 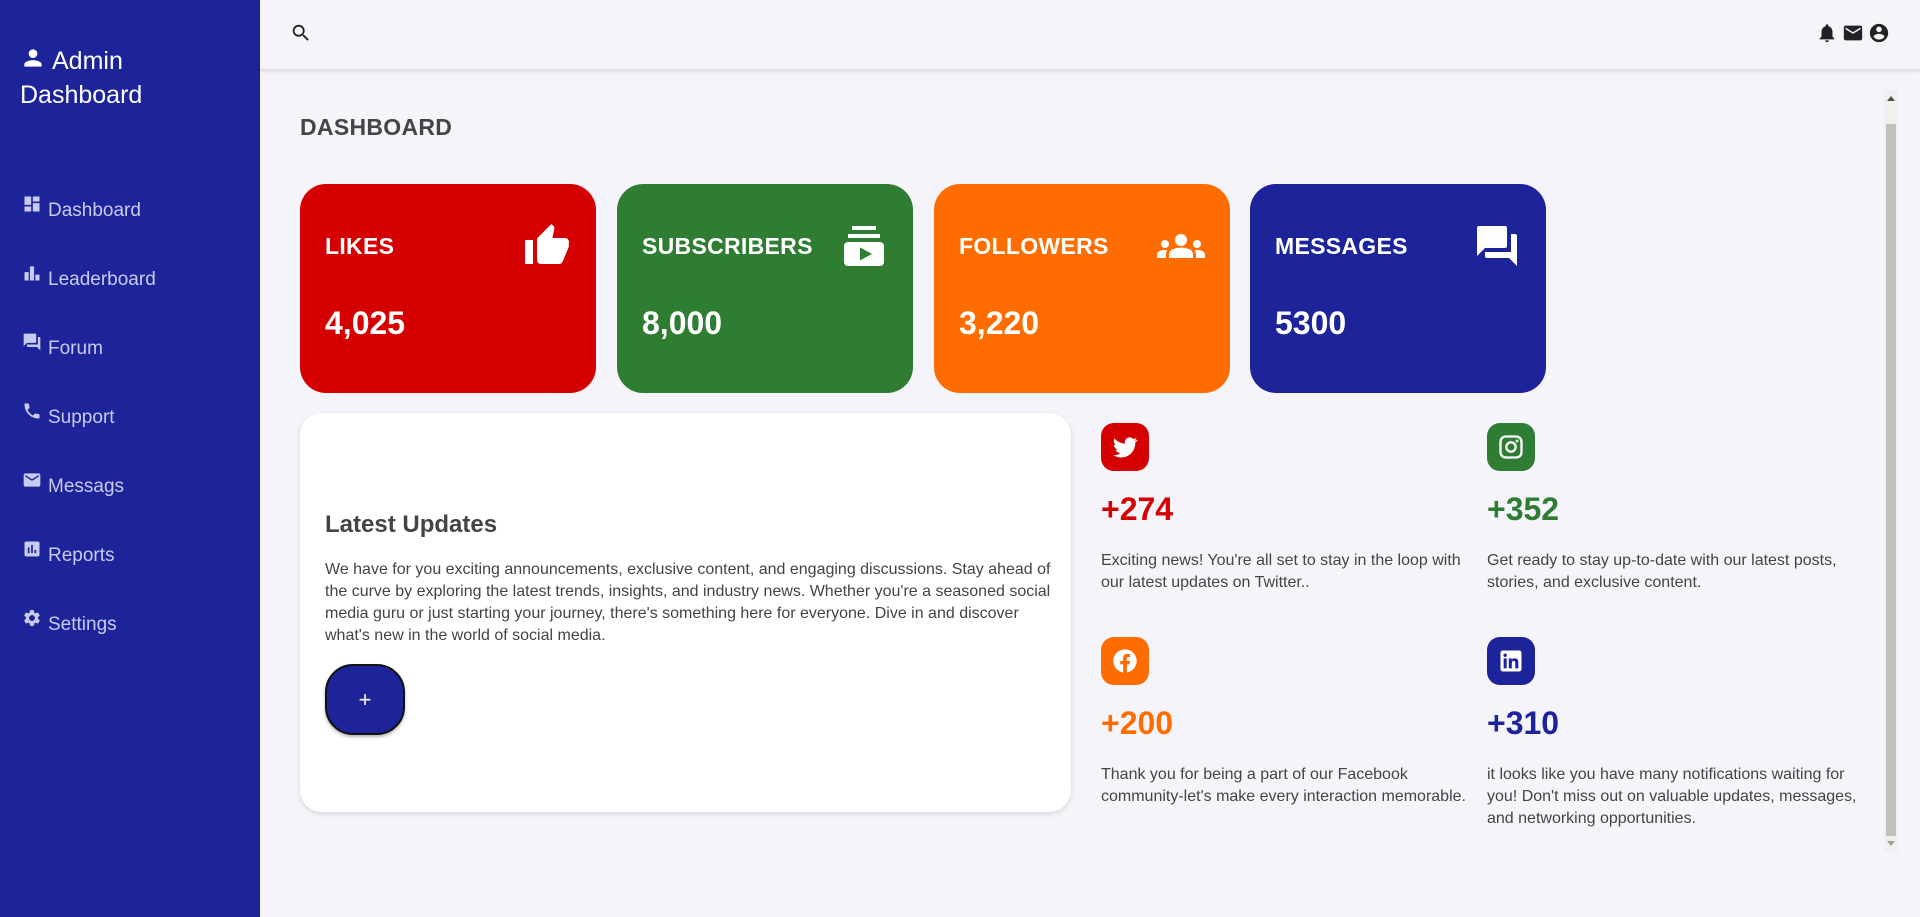 What do you see at coordinates (1511, 661) in the screenshot?
I see `linkedin-icon` at bounding box center [1511, 661].